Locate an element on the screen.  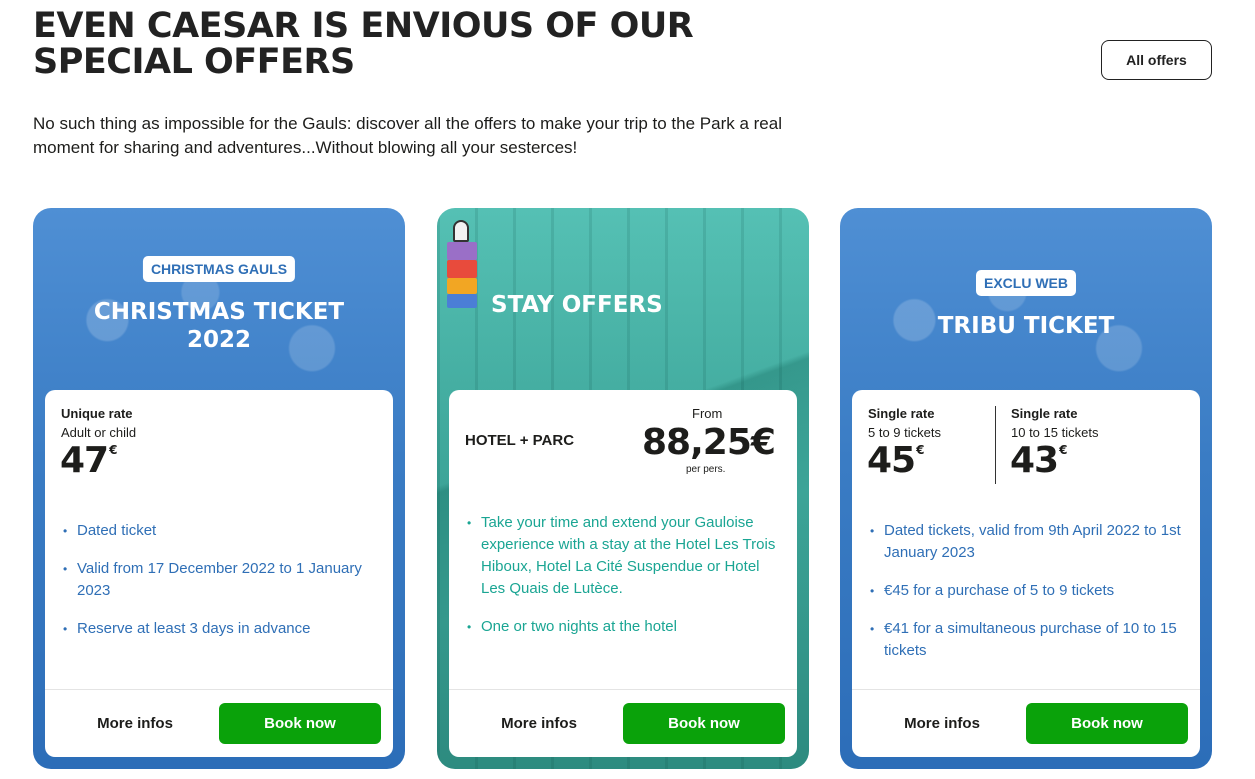
all-offers-button: All offers is located at coordinates (1156, 60).